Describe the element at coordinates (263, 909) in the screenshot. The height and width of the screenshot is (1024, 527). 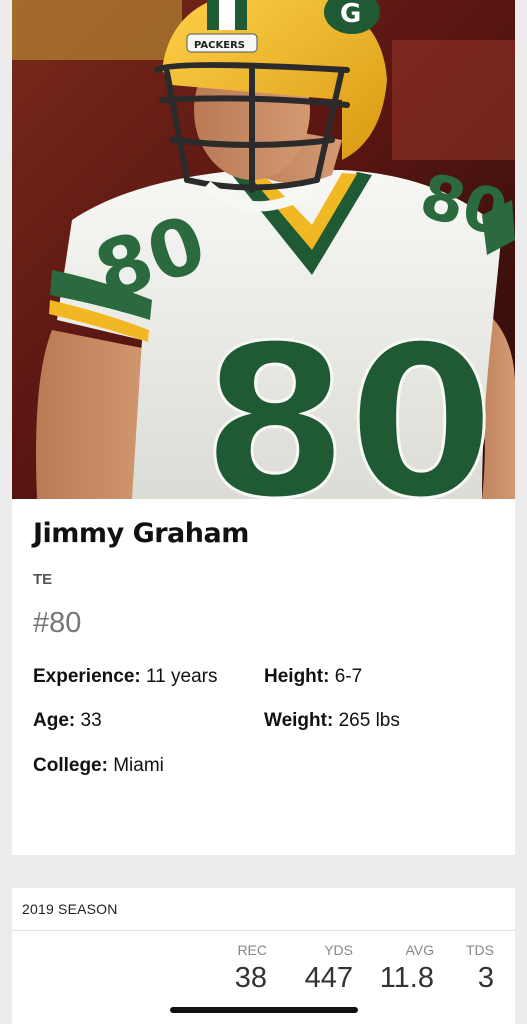
I see `season-header: 2019 SEASON` at that location.